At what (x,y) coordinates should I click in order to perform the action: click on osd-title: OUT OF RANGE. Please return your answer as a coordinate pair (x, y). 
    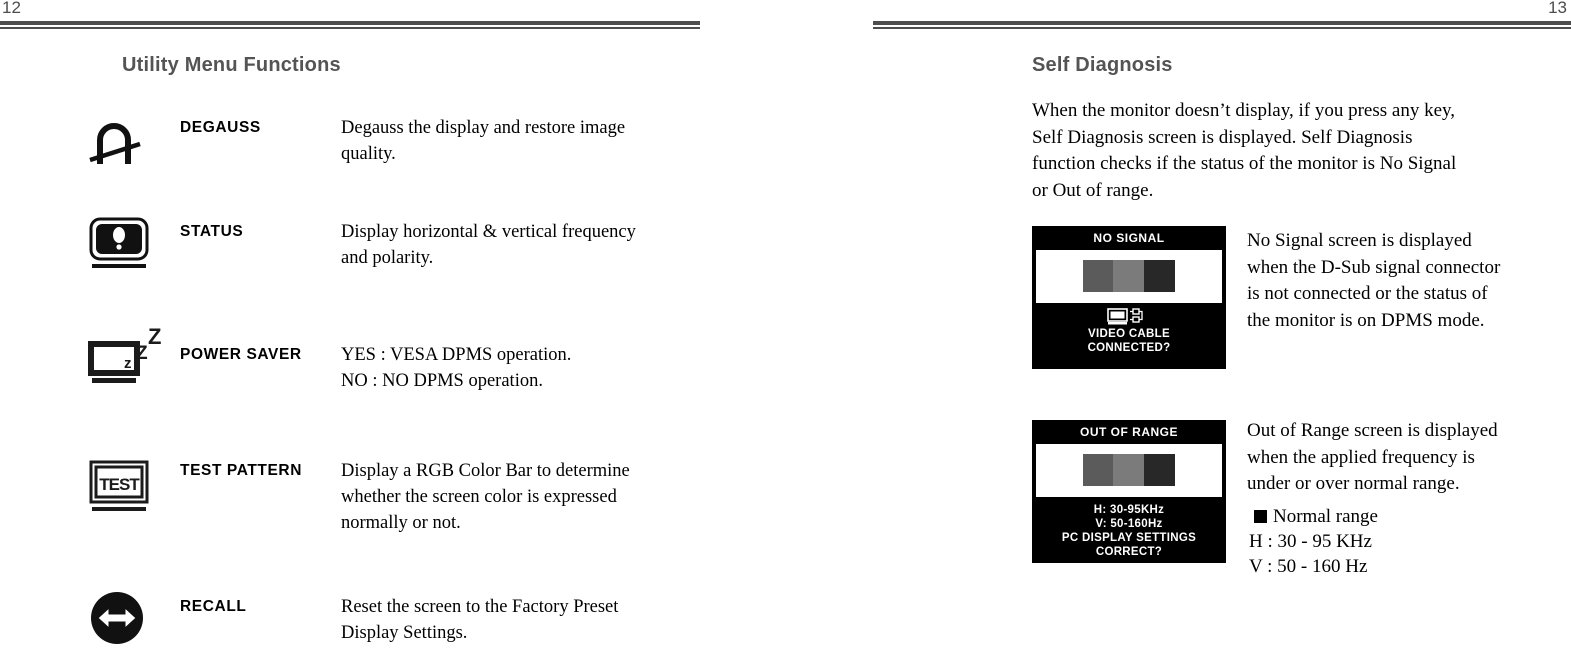
    Looking at the image, I should click on (1129, 432).